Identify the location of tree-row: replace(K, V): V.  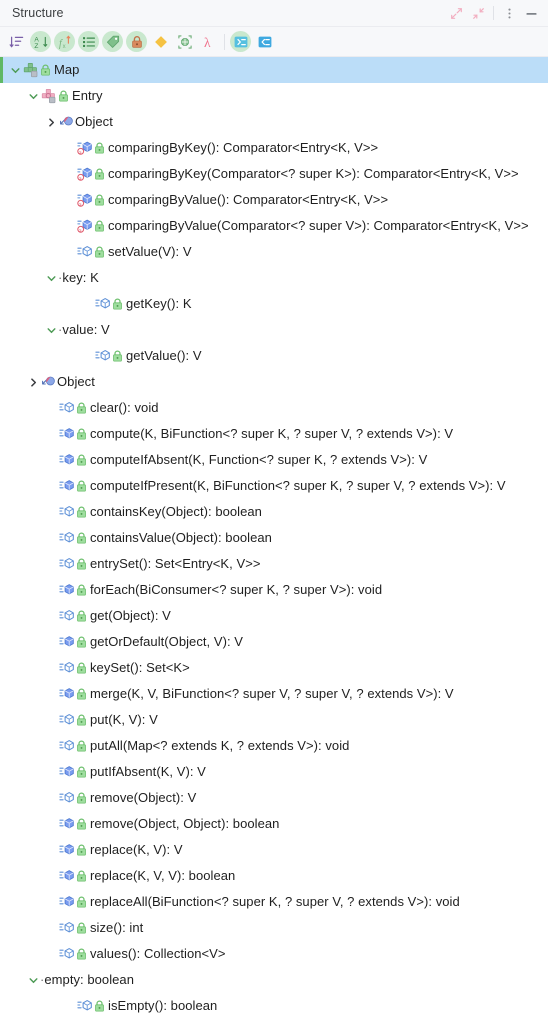
(274, 850).